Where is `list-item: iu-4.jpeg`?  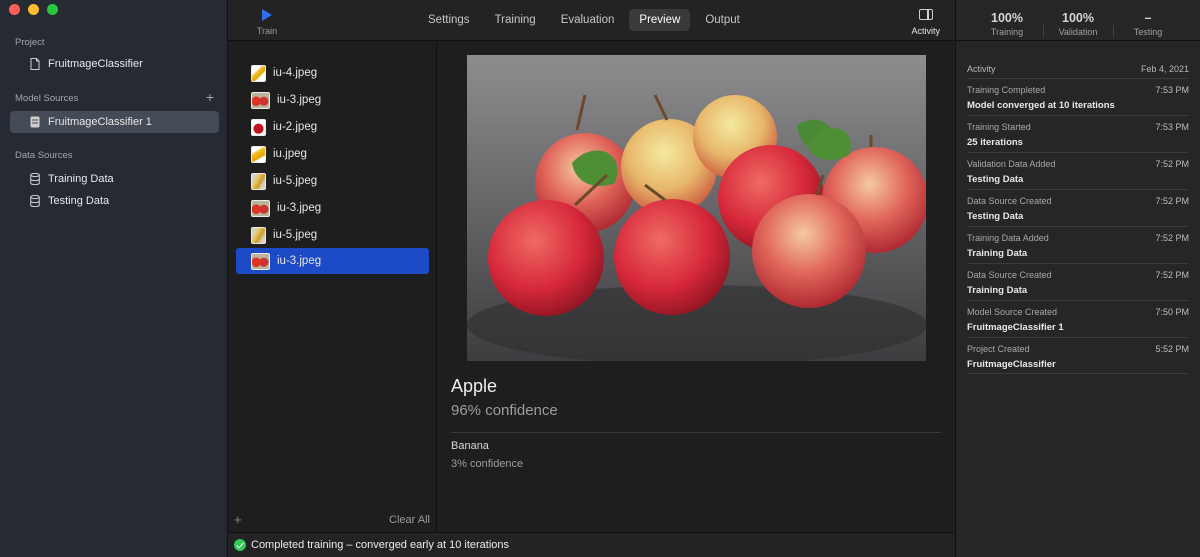 list-item: iu-4.jpeg is located at coordinates (332, 73).